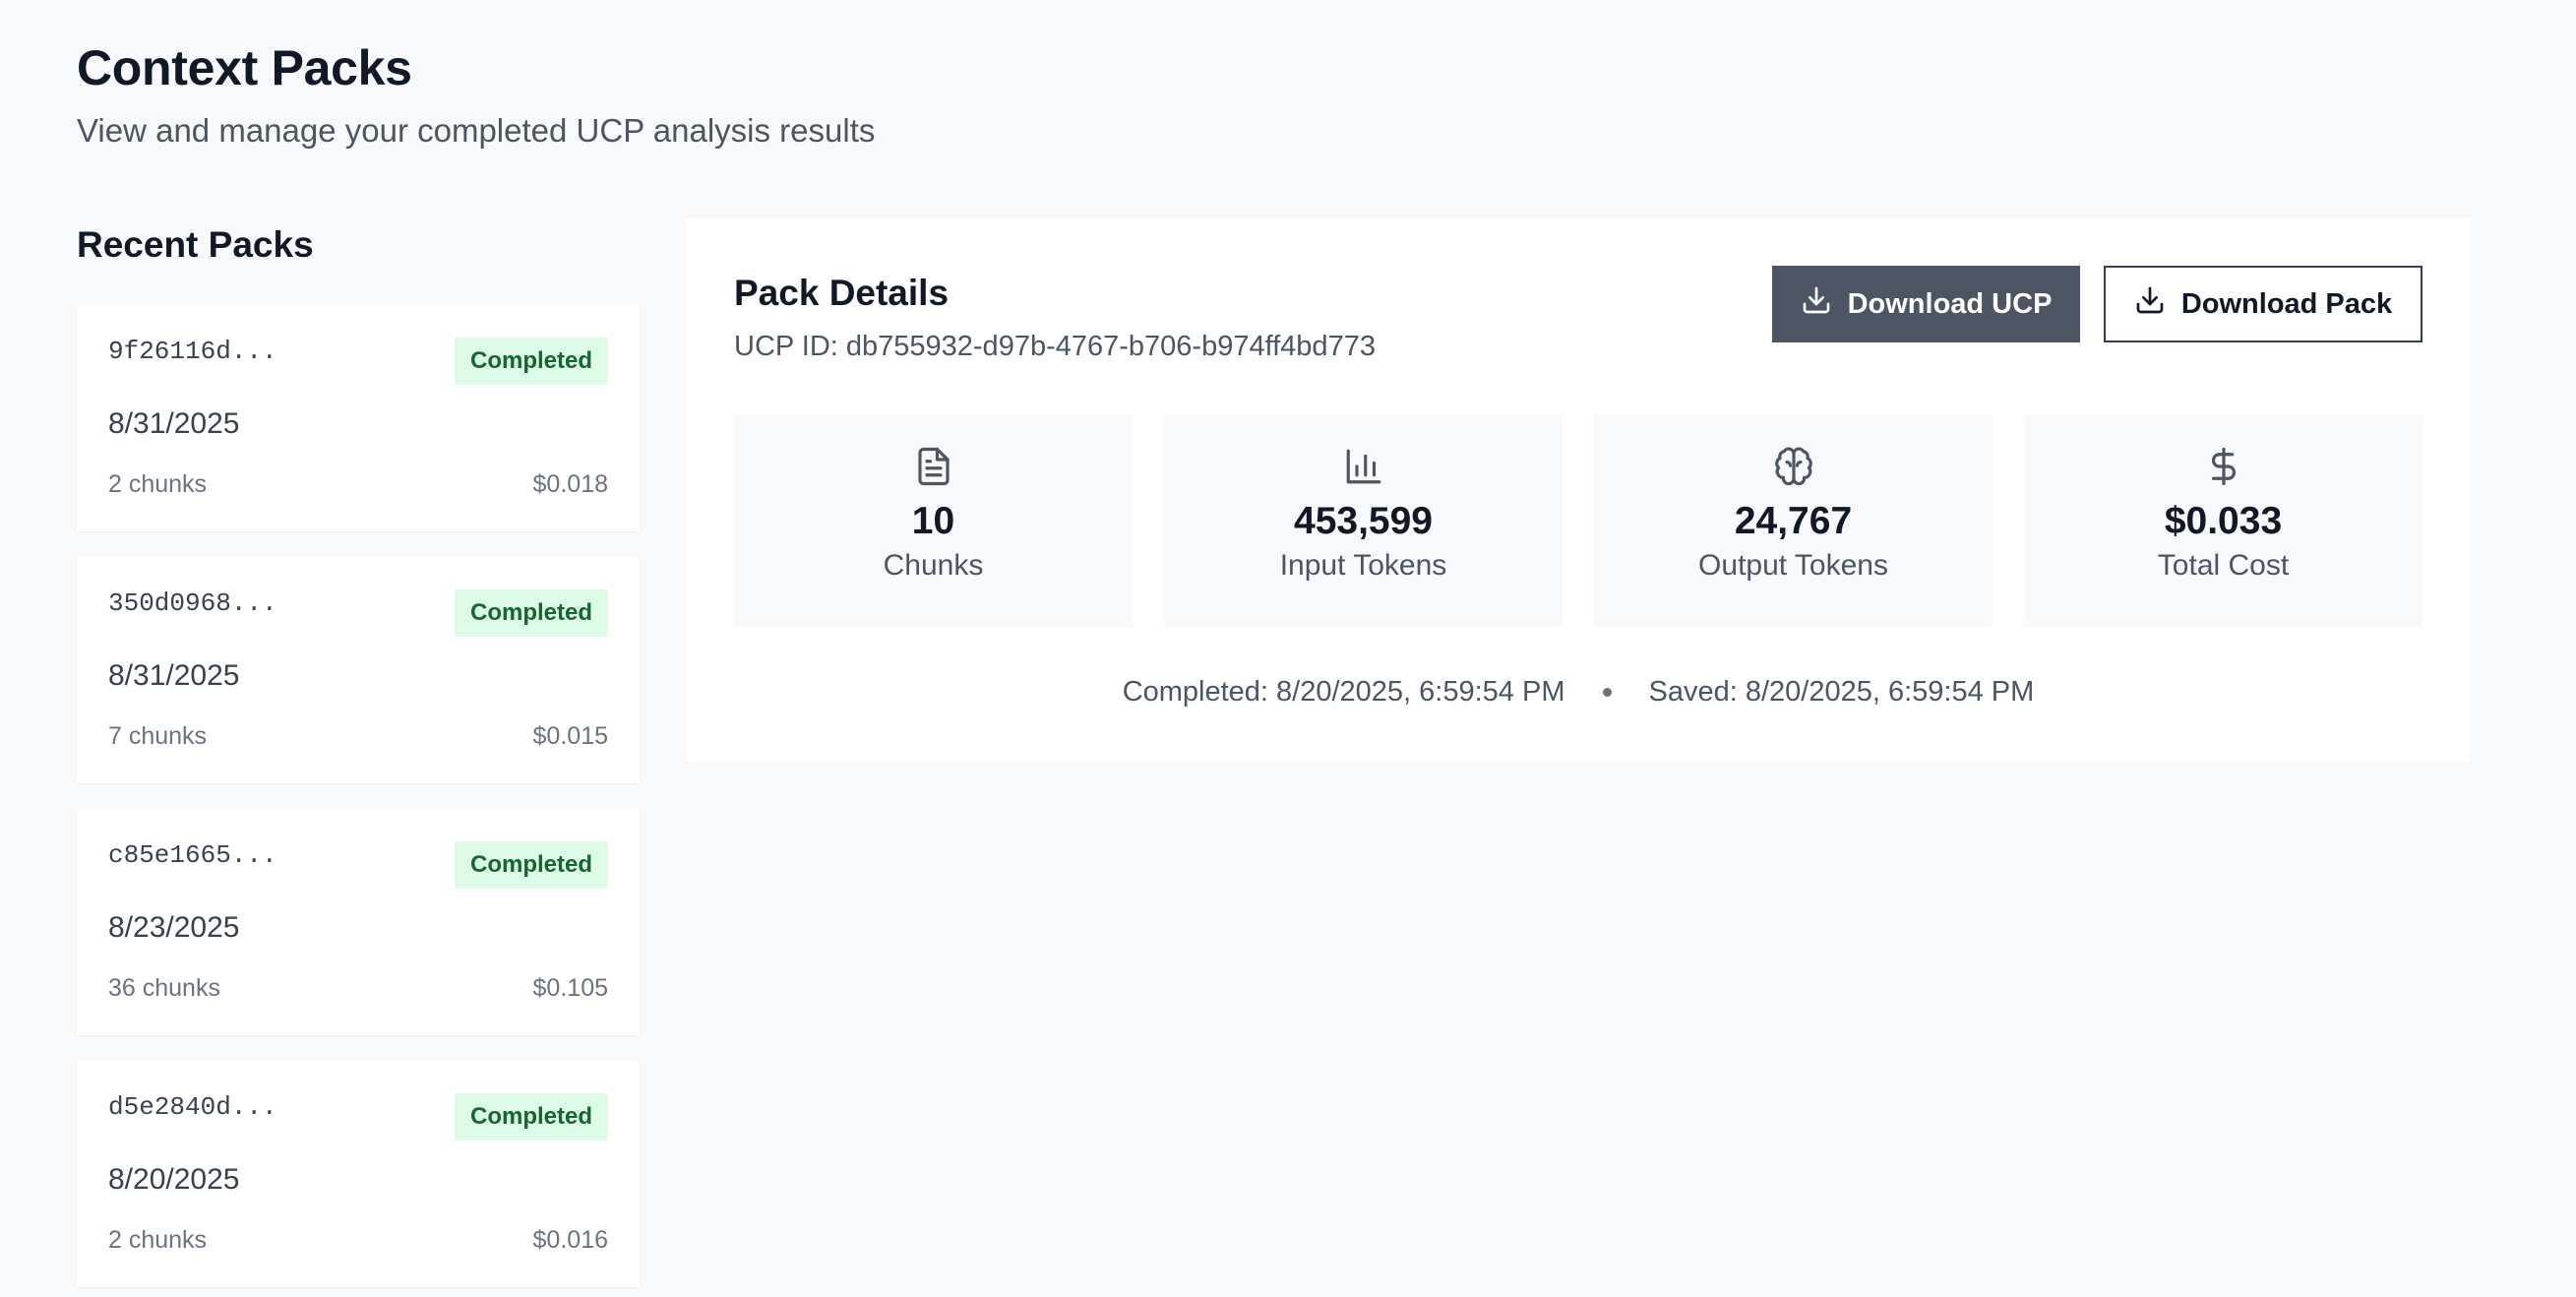 The image size is (2576, 1297). What do you see at coordinates (2224, 466) in the screenshot?
I see `dollar-icon` at bounding box center [2224, 466].